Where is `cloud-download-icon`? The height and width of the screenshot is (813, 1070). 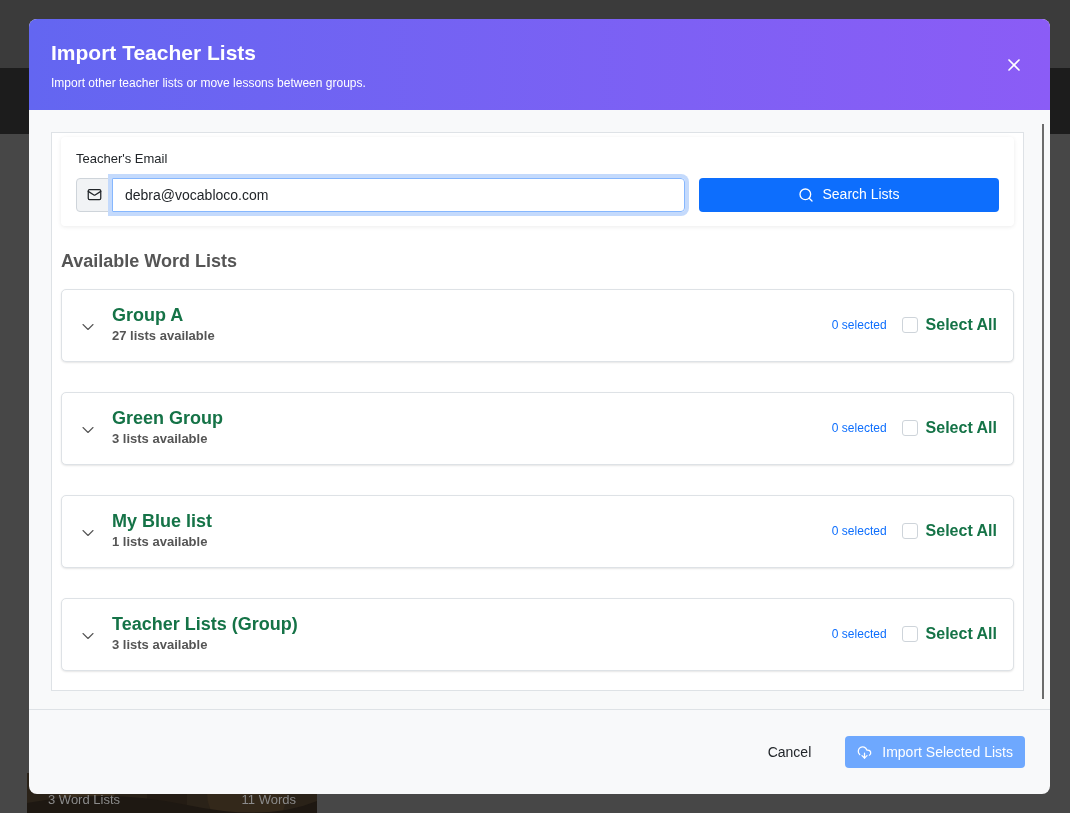 cloud-download-icon is located at coordinates (865, 752).